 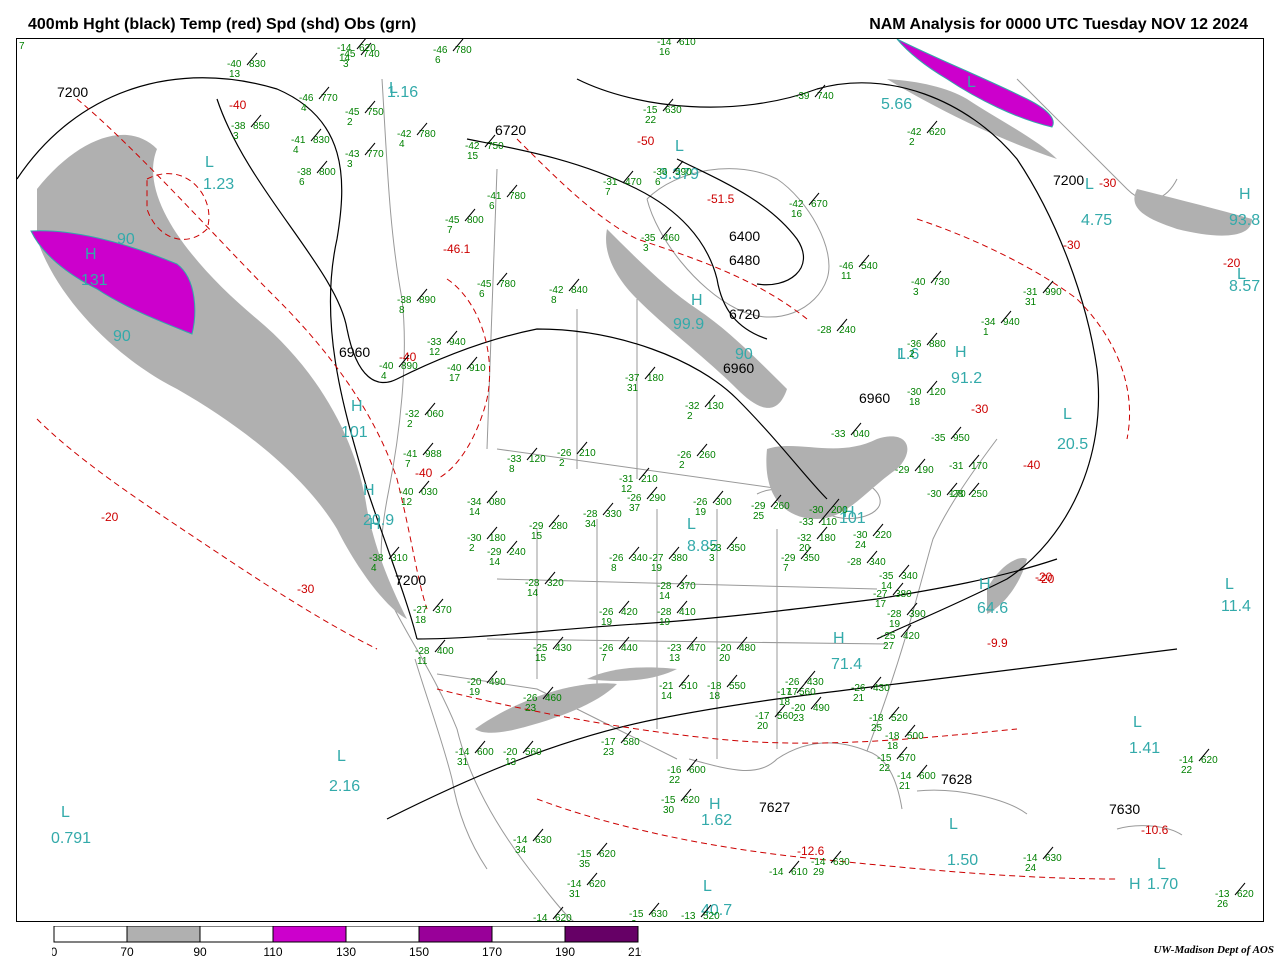 I want to click on obs-dewpoint: 4, so click(x=296, y=150).